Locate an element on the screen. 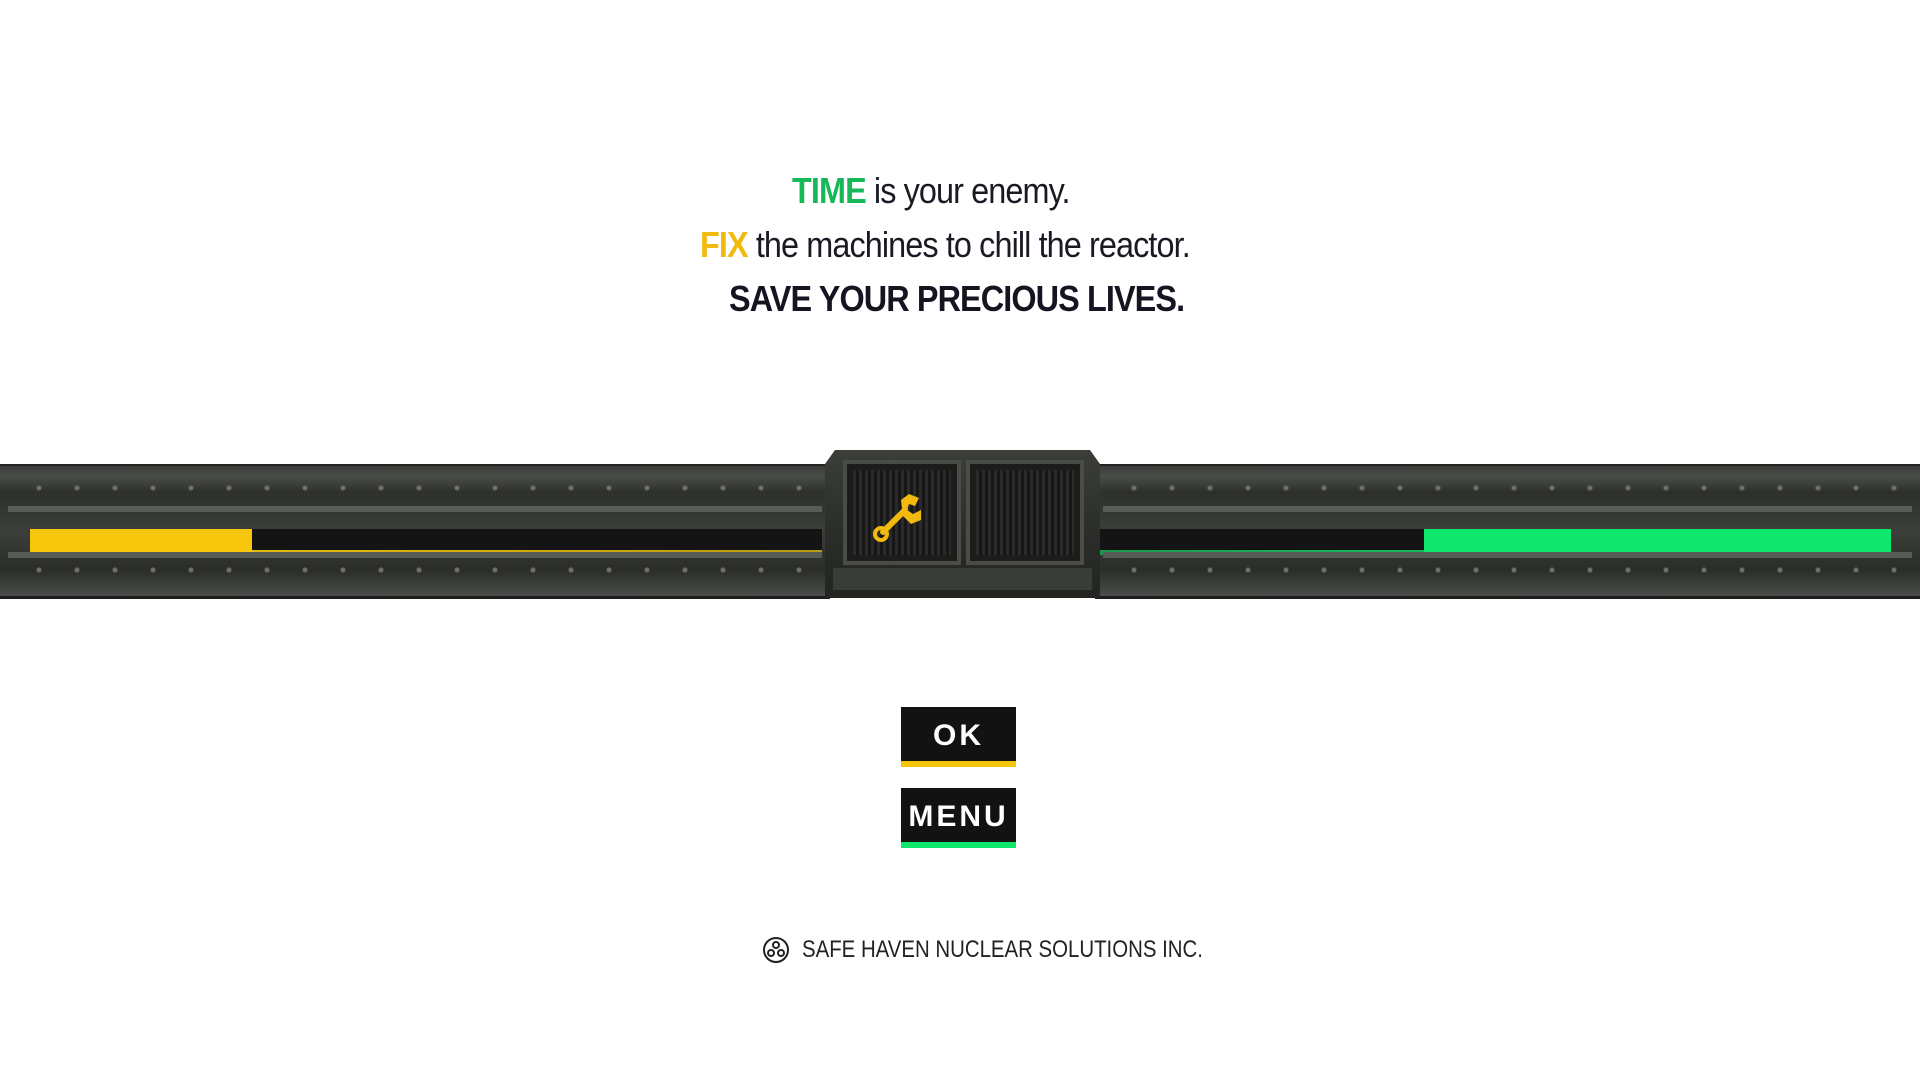 The width and height of the screenshot is (1920, 1080). right-rail is located at coordinates (1507, 531).